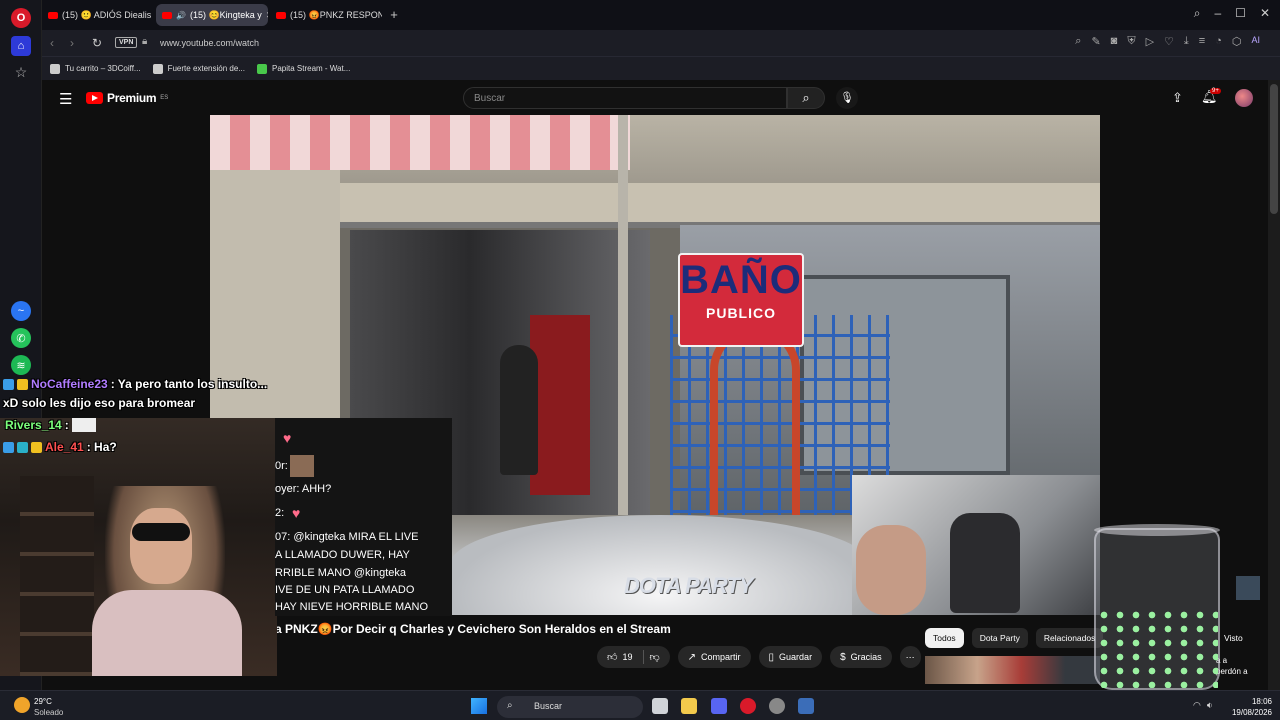 This screenshot has width=1280, height=720. What do you see at coordinates (72, 43) in the screenshot?
I see `forward-icon: ›` at bounding box center [72, 43].